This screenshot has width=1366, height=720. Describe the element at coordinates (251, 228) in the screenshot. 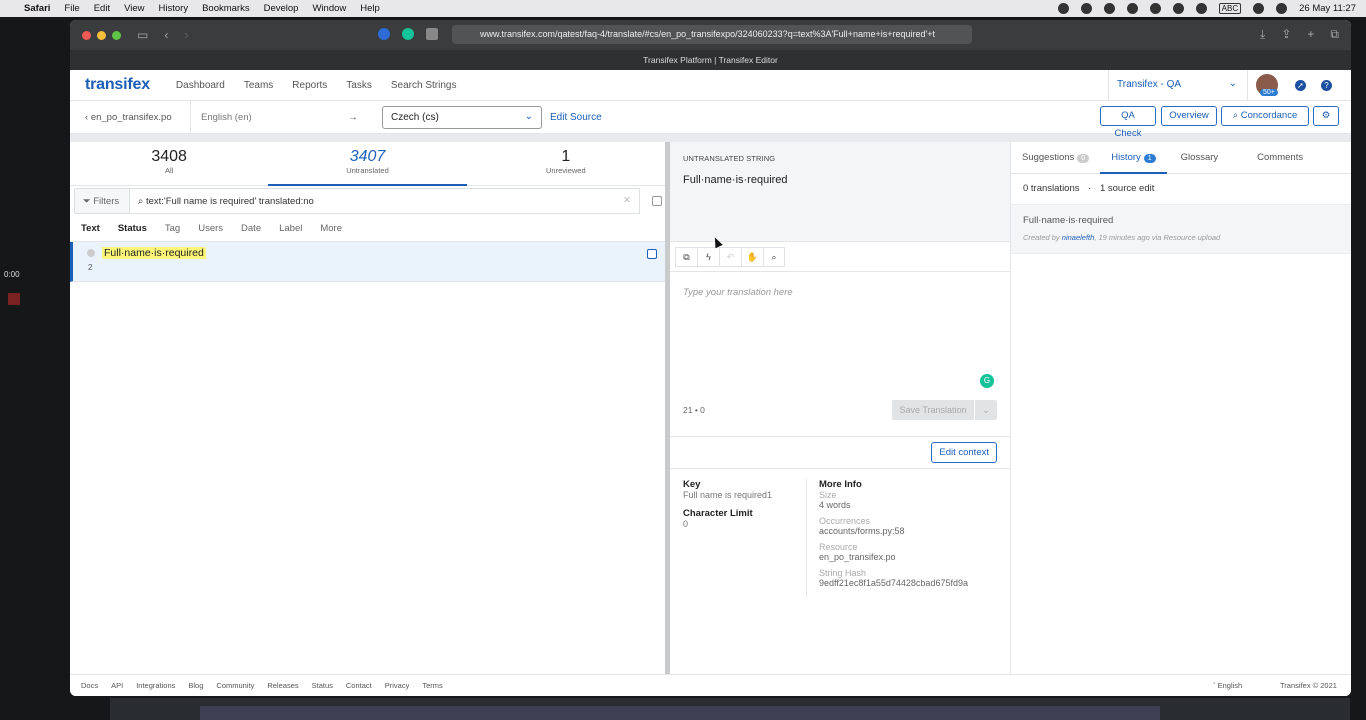

I see `column-date: Date` at that location.